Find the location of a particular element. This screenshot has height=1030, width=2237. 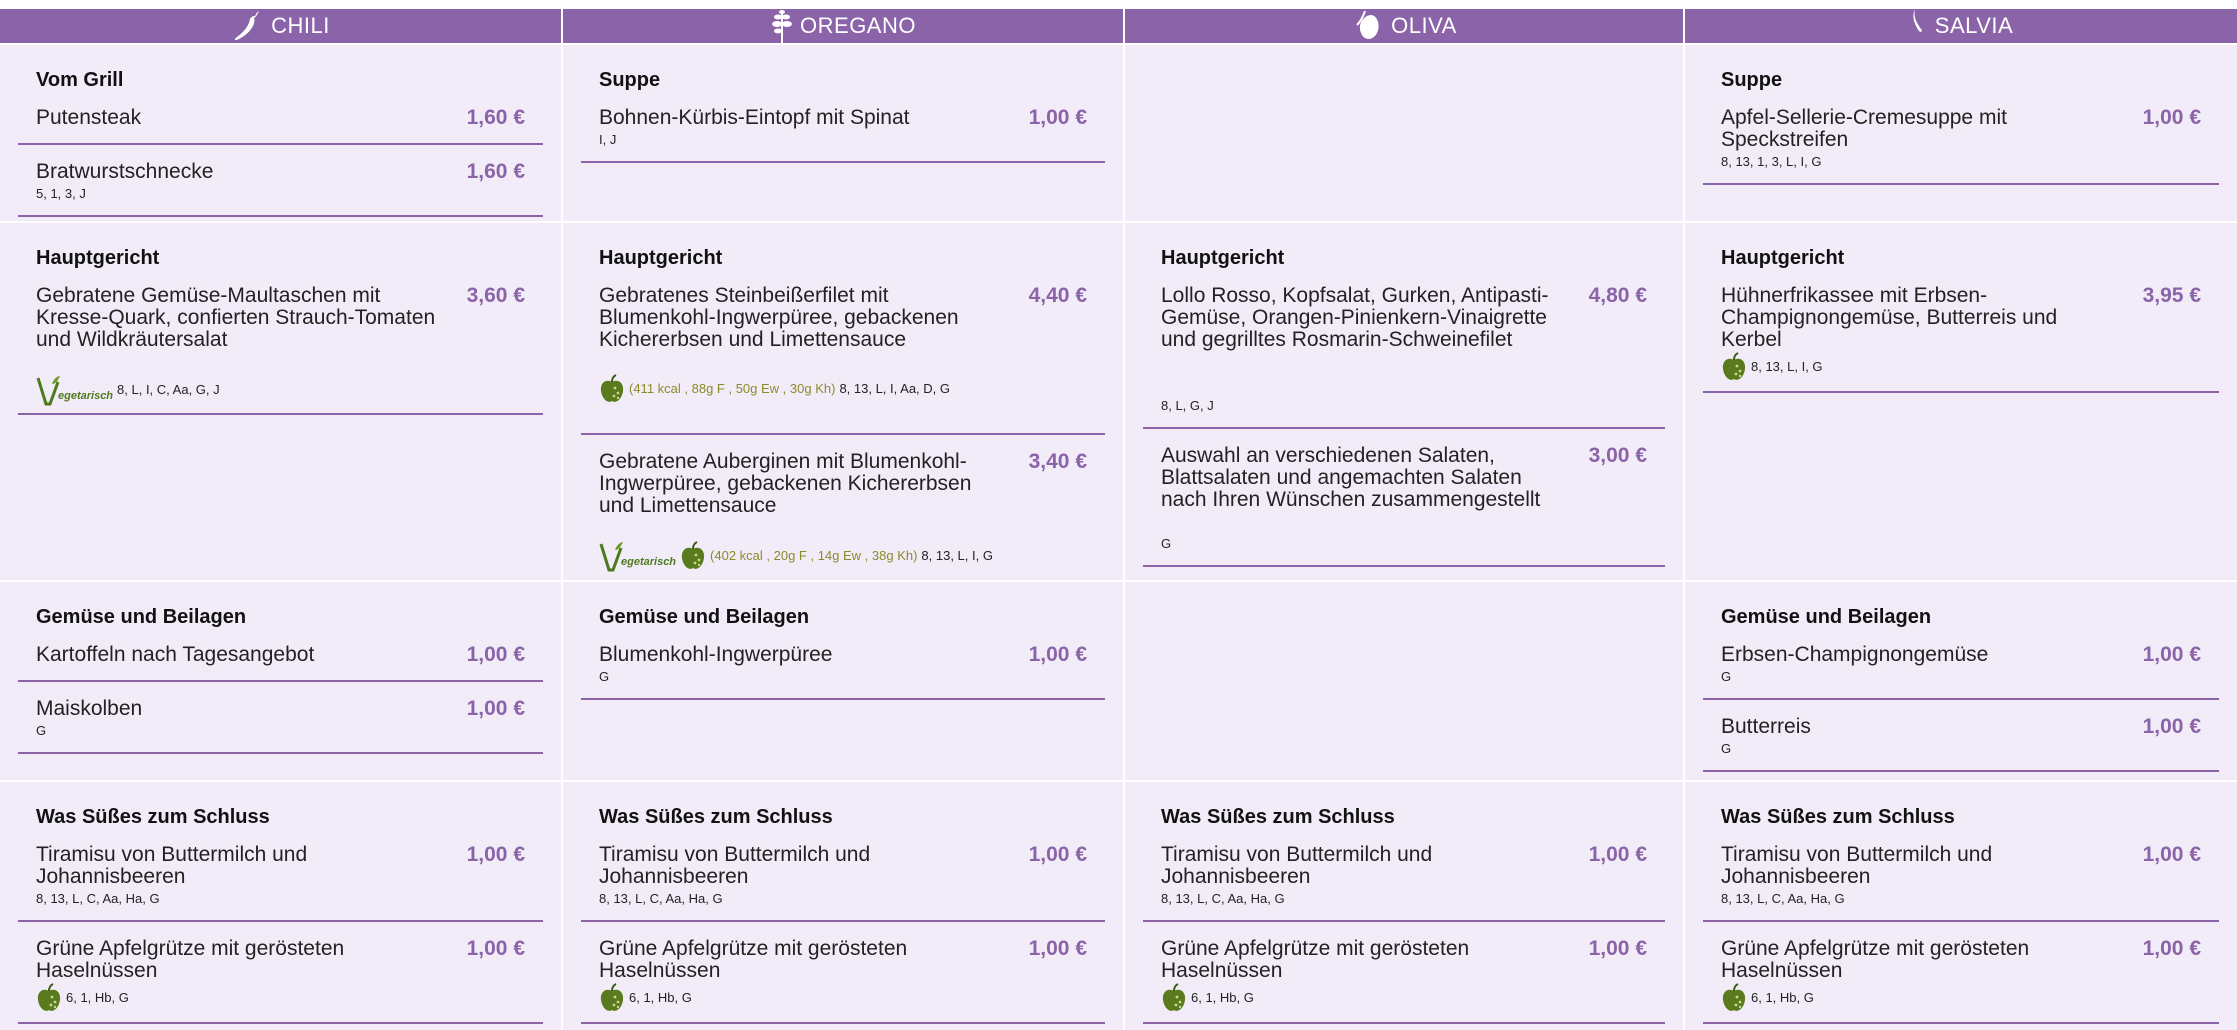

menu-item: Butterreis 1,00 € G is located at coordinates (1961, 744).